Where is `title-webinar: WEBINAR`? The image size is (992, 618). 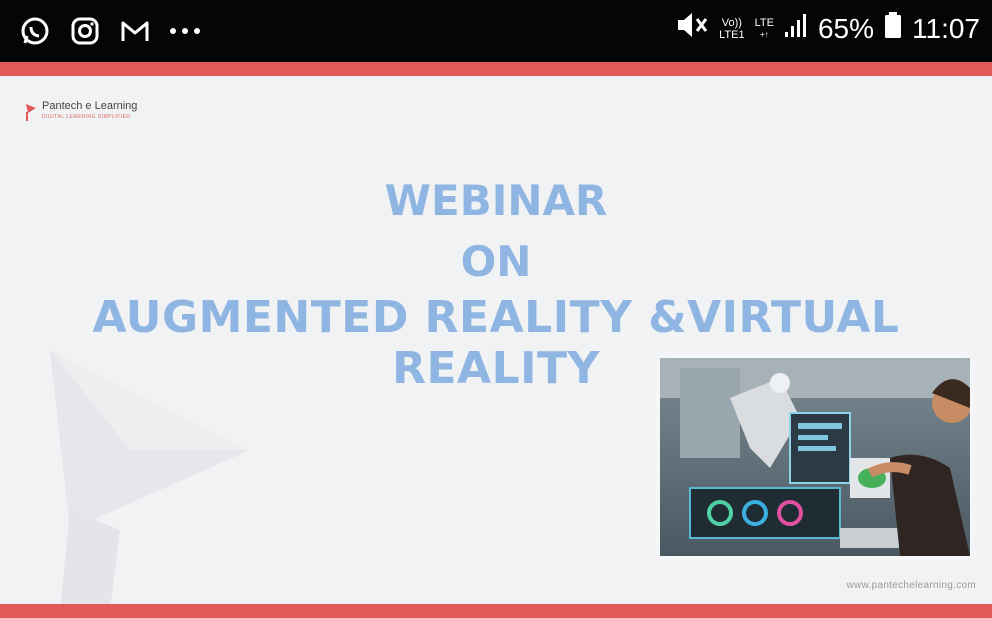 title-webinar: WEBINAR is located at coordinates (496, 200).